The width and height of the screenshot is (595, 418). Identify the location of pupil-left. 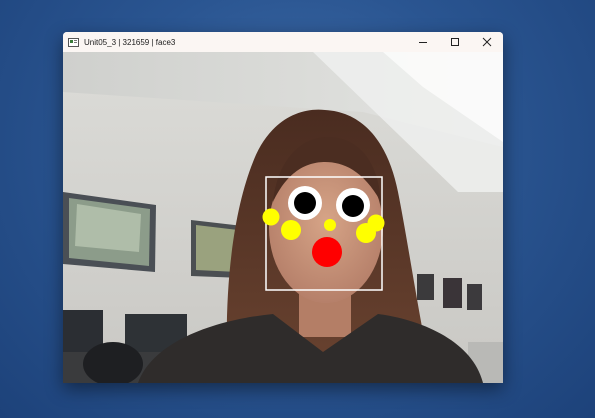
(305, 203).